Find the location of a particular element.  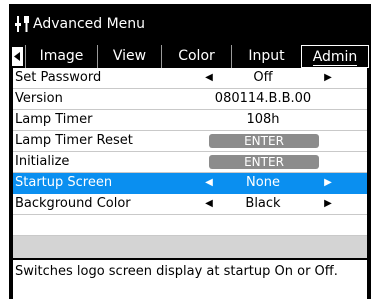

initialize-enter-button: ENTER is located at coordinates (264, 162).